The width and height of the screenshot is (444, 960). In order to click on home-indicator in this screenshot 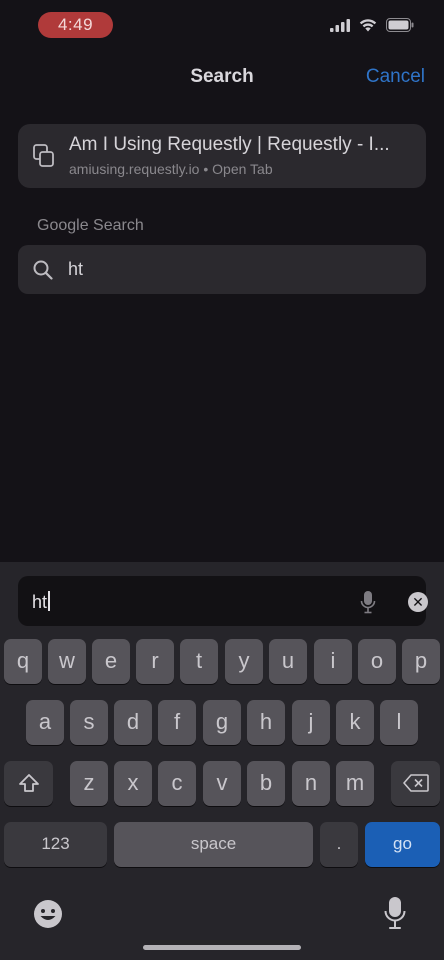, I will do `click(222, 947)`.